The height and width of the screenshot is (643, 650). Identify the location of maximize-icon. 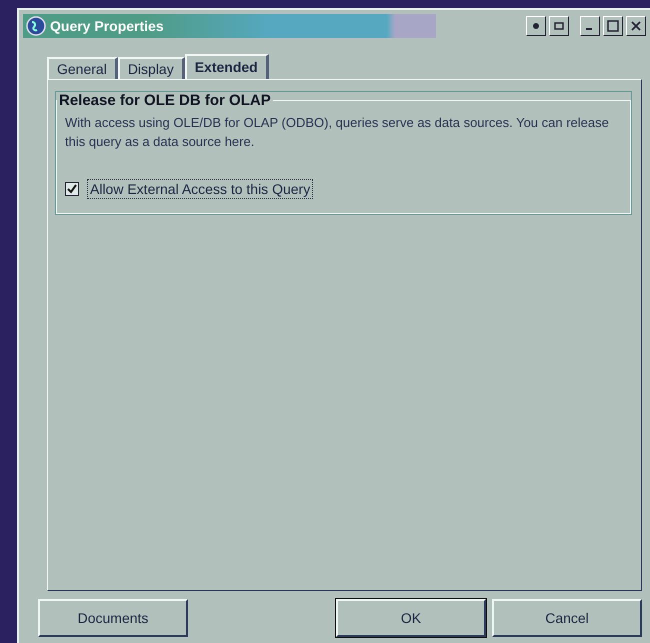
(613, 26).